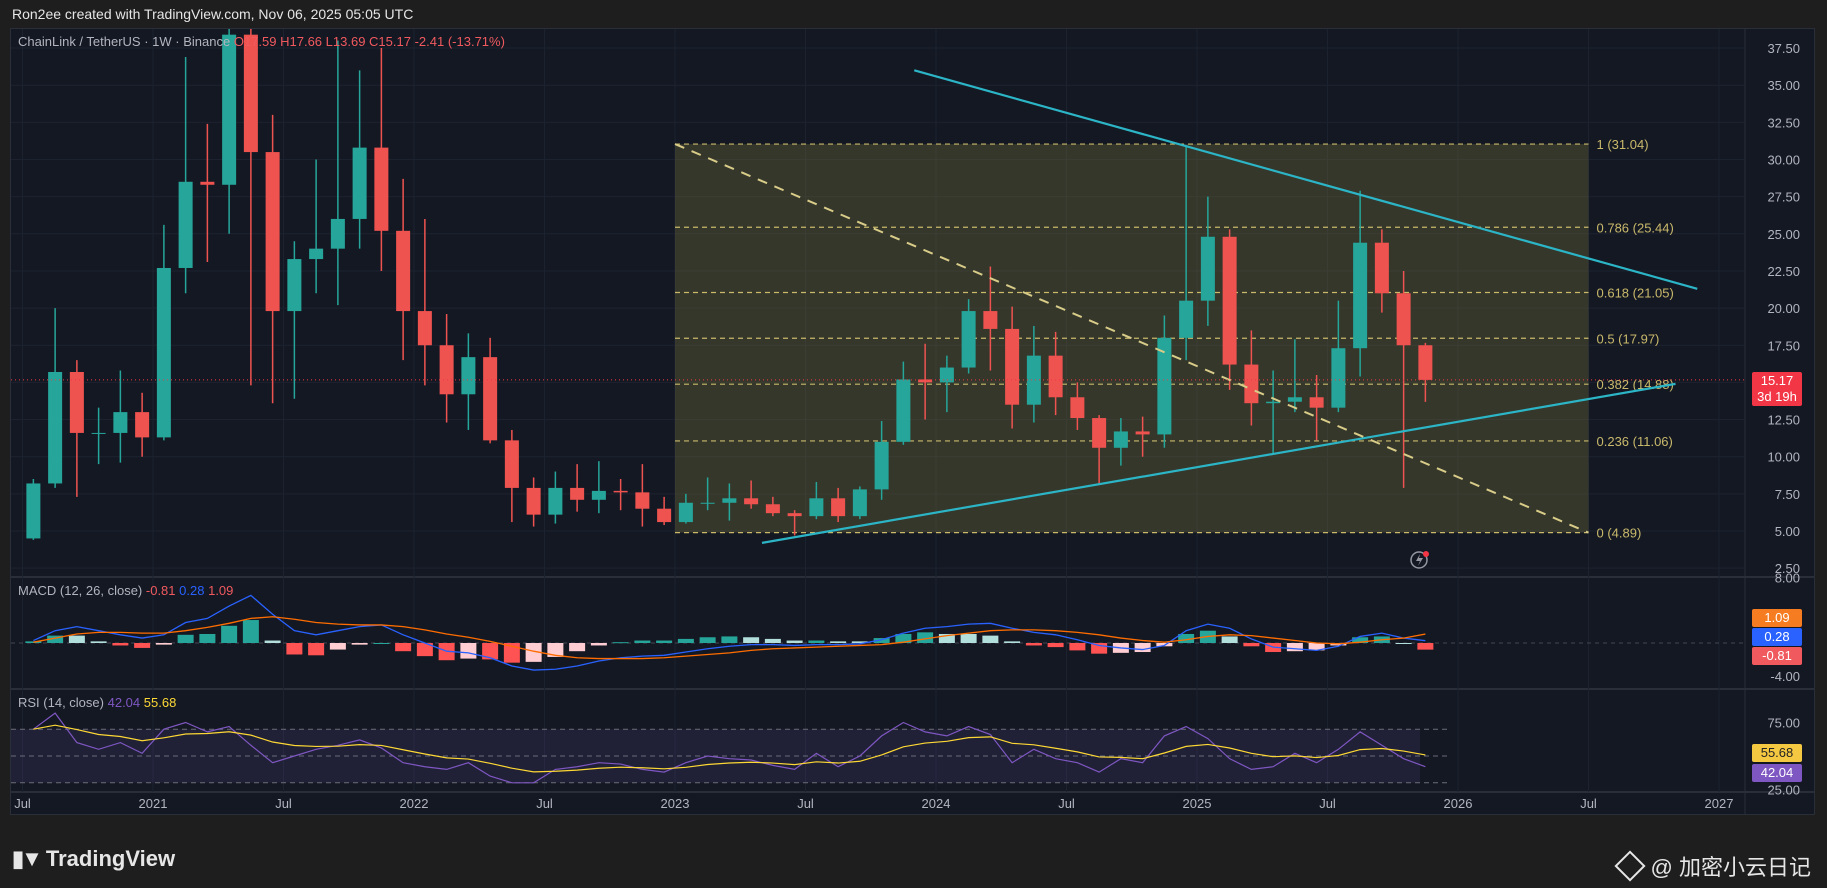 The image size is (1827, 888). Describe the element at coordinates (1787, 531) in the screenshot. I see `price-tick-label: 5.00` at that location.